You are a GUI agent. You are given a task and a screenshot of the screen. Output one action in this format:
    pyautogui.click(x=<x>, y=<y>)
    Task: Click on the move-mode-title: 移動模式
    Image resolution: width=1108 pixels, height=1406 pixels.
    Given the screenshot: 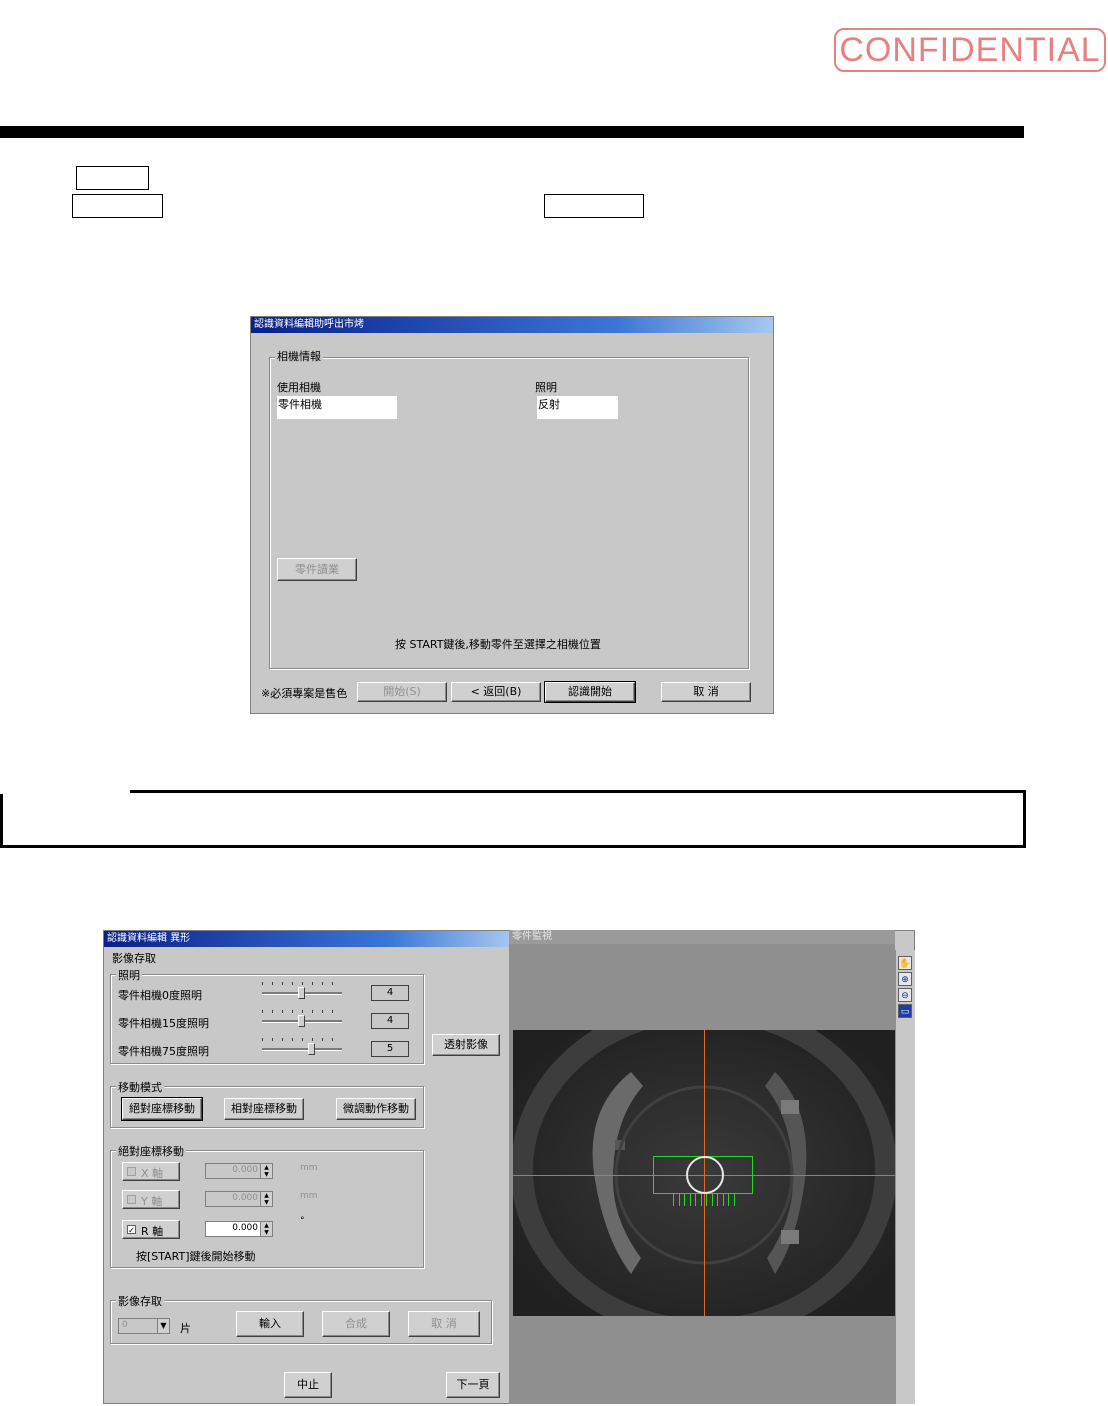 What is the action you would take?
    pyautogui.click(x=140, y=1087)
    